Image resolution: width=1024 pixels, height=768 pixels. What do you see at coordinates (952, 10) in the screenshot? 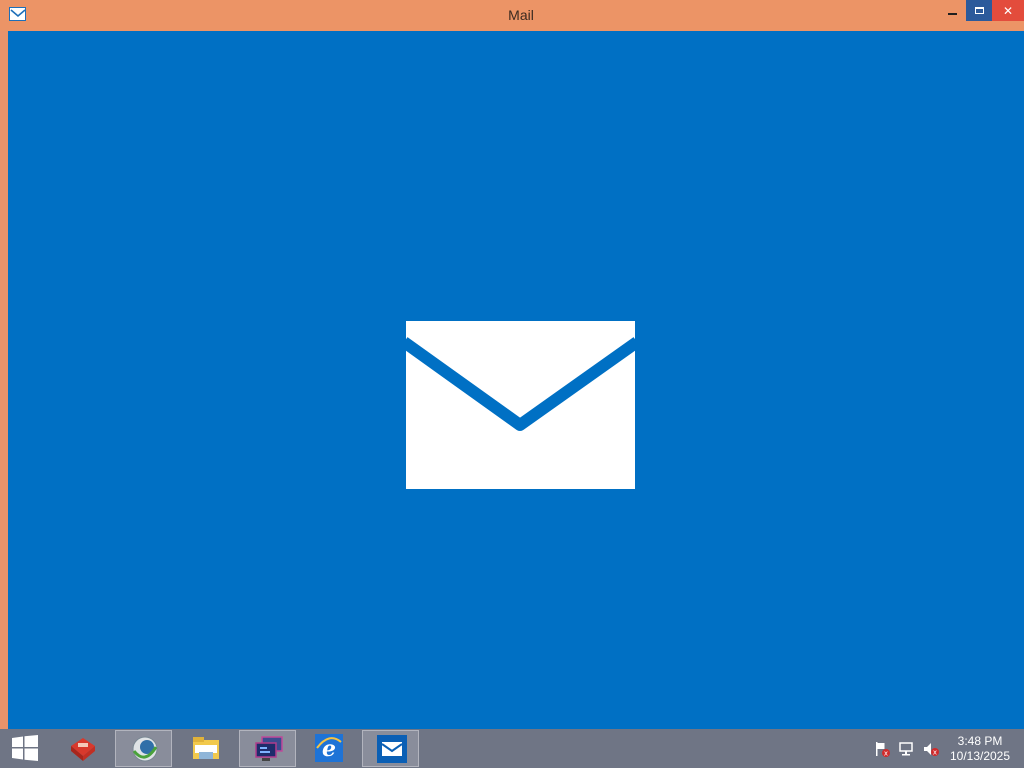
I see `minimize-button` at bounding box center [952, 10].